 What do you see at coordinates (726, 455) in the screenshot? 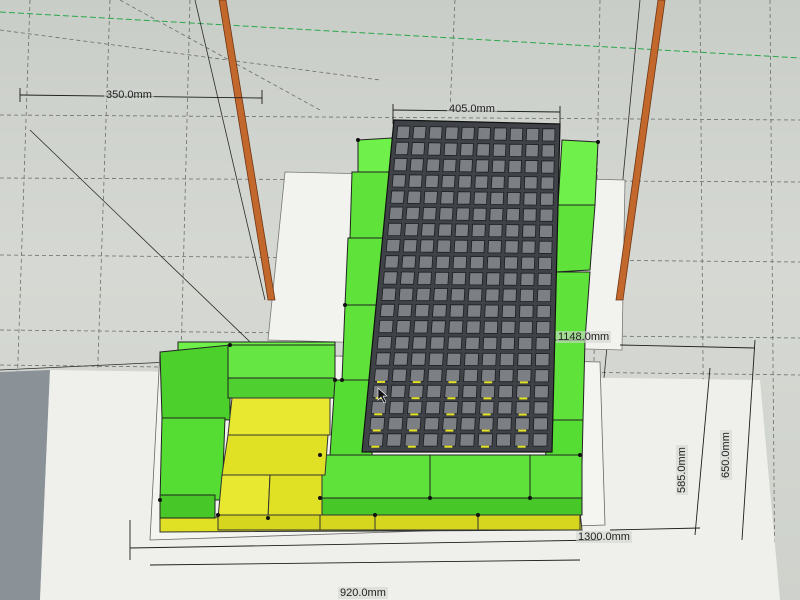
I see `dim-label-outer-depth: 650.0mm` at bounding box center [726, 455].